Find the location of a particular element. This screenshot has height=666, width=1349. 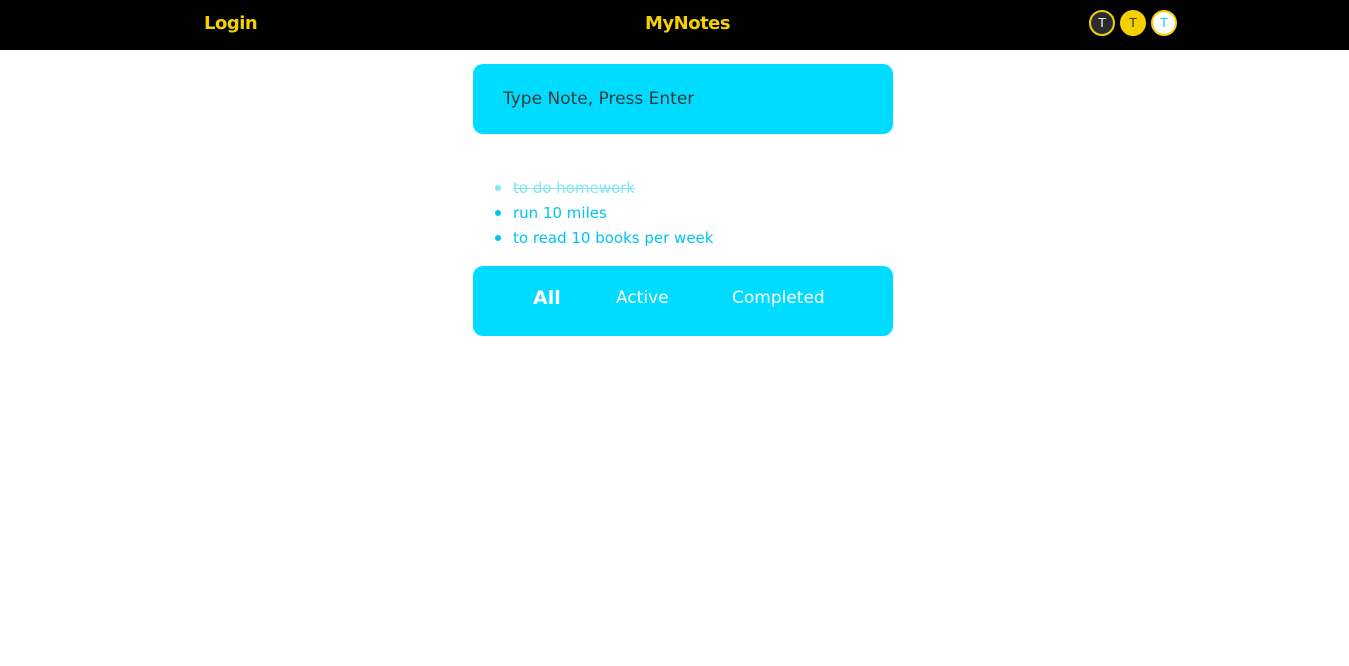

filter-all-button: All is located at coordinates (547, 298).